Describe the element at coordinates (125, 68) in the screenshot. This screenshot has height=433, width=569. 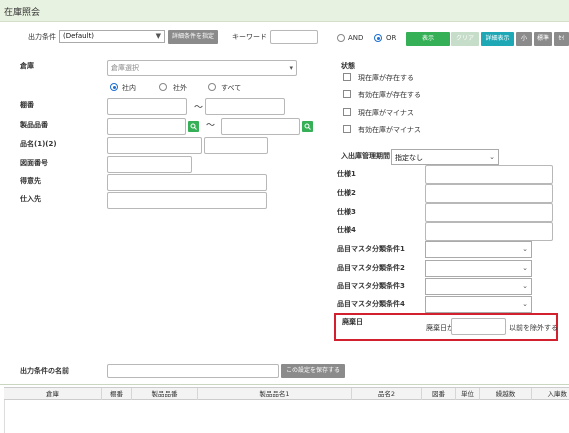
I see `warehouse-placeholder: 倉庫選択` at that location.